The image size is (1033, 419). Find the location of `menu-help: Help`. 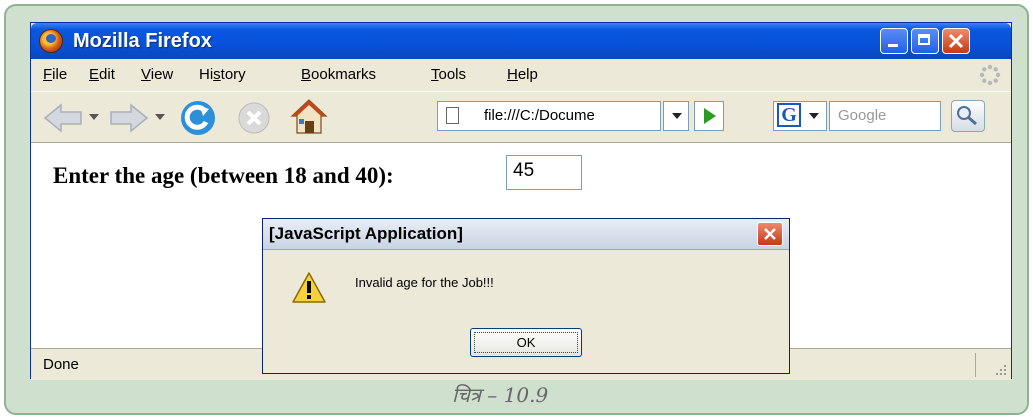

menu-help: Help is located at coordinates (522, 74).